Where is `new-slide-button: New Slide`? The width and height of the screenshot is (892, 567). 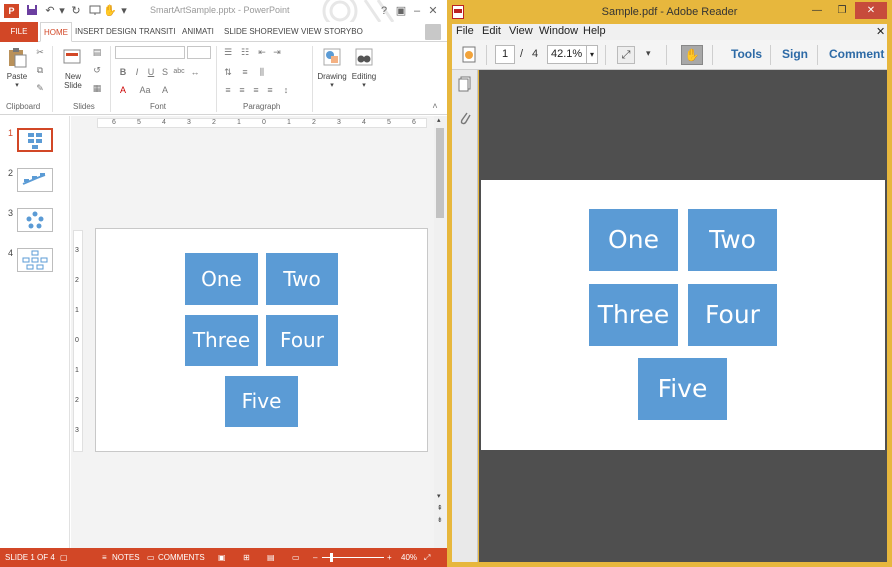 new-slide-button: New Slide is located at coordinates (73, 68).